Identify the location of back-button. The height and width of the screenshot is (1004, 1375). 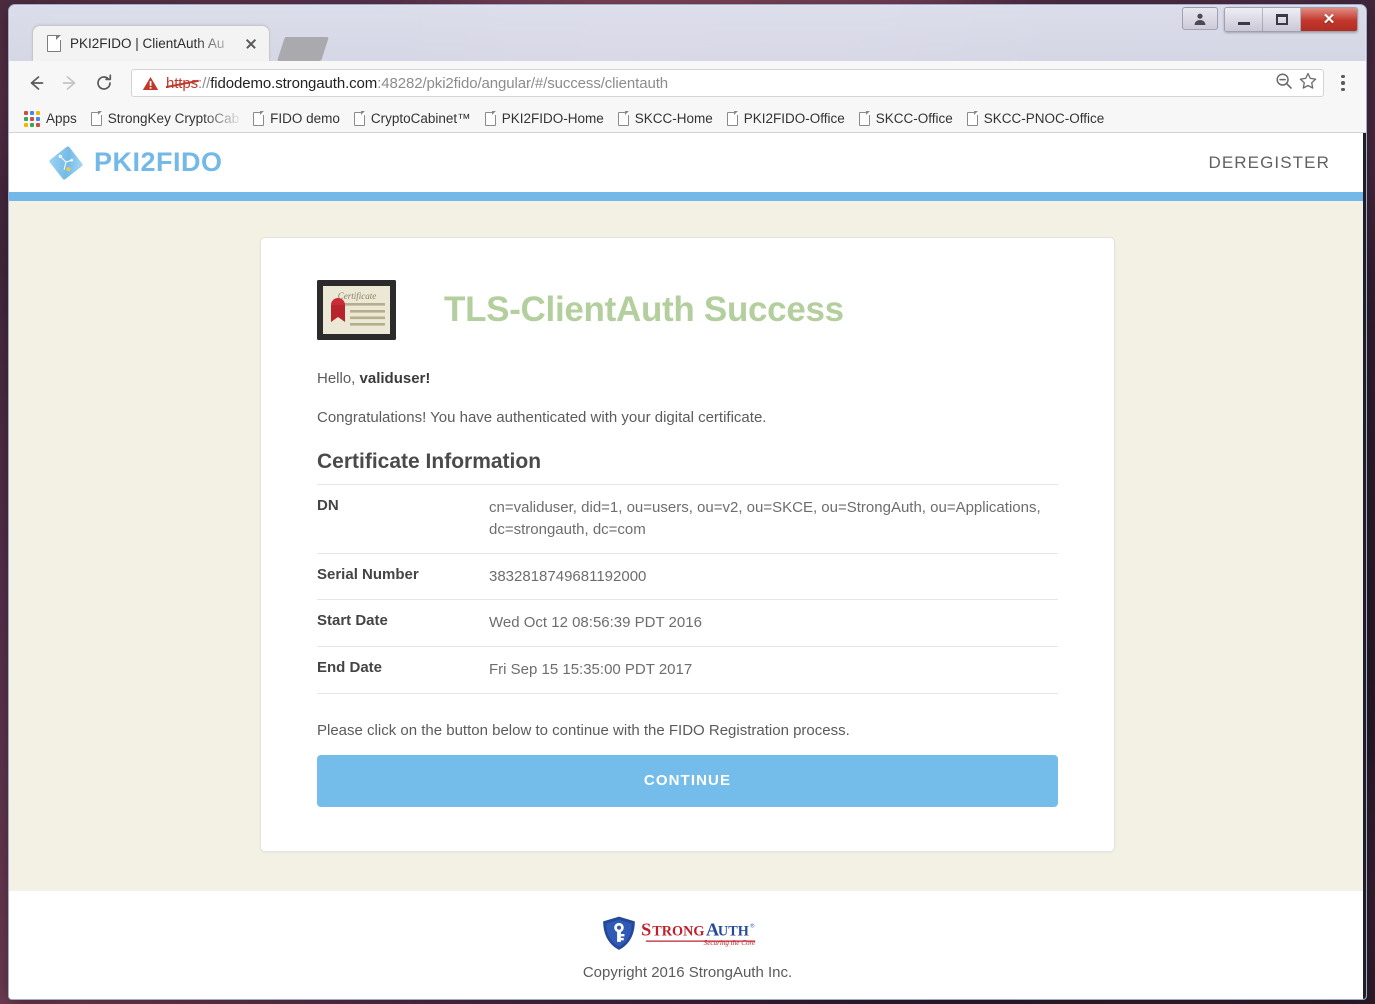
(36, 83).